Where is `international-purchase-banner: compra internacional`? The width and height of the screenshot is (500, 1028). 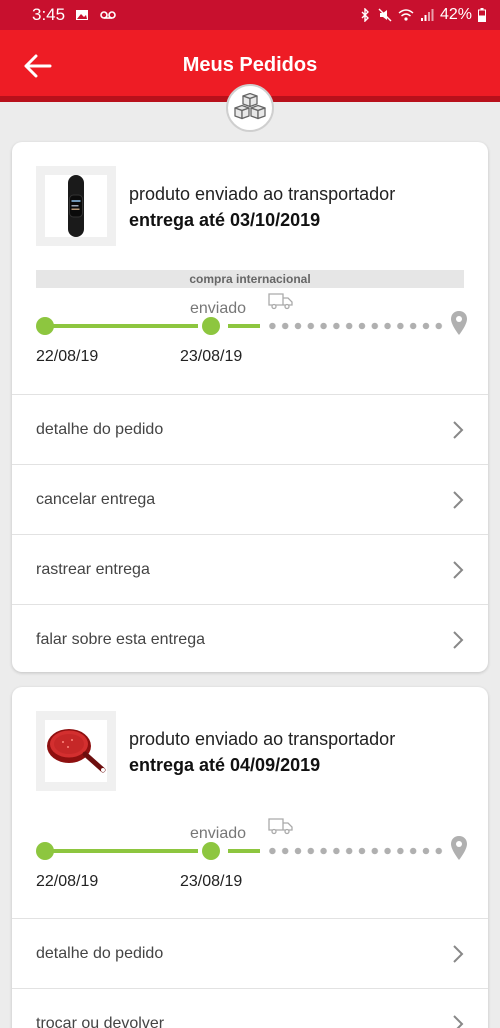 international-purchase-banner: compra internacional is located at coordinates (250, 279).